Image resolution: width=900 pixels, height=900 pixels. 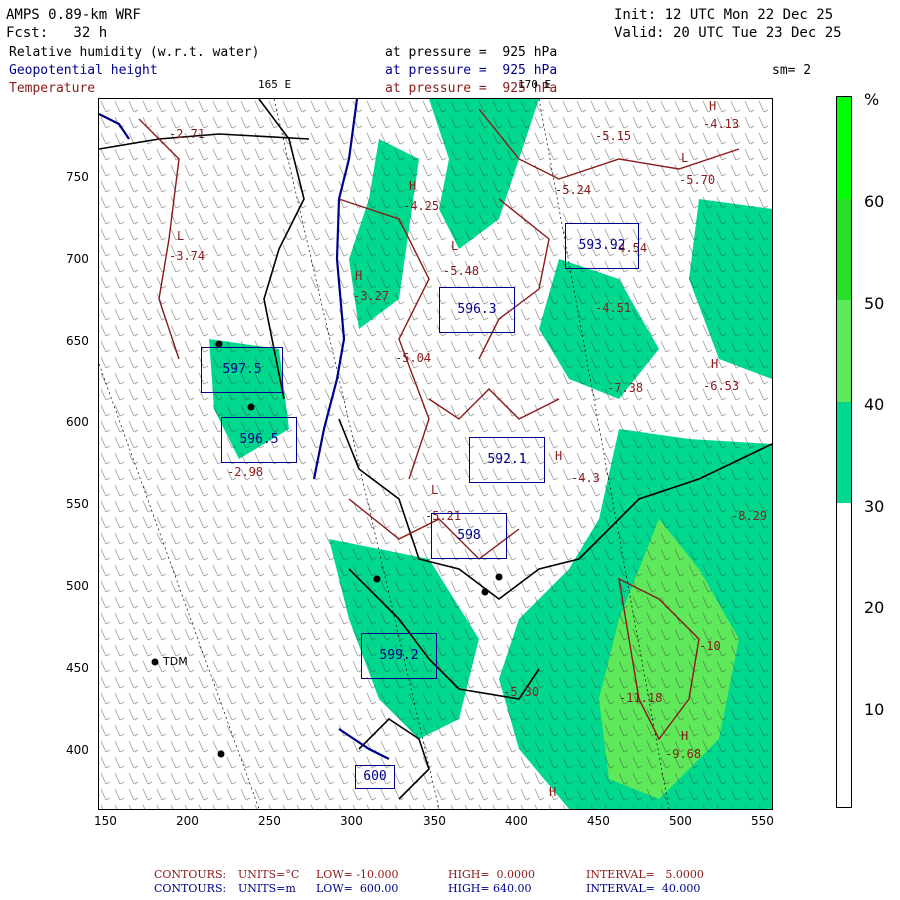 I want to click on x-tick: 350, so click(x=434, y=821).